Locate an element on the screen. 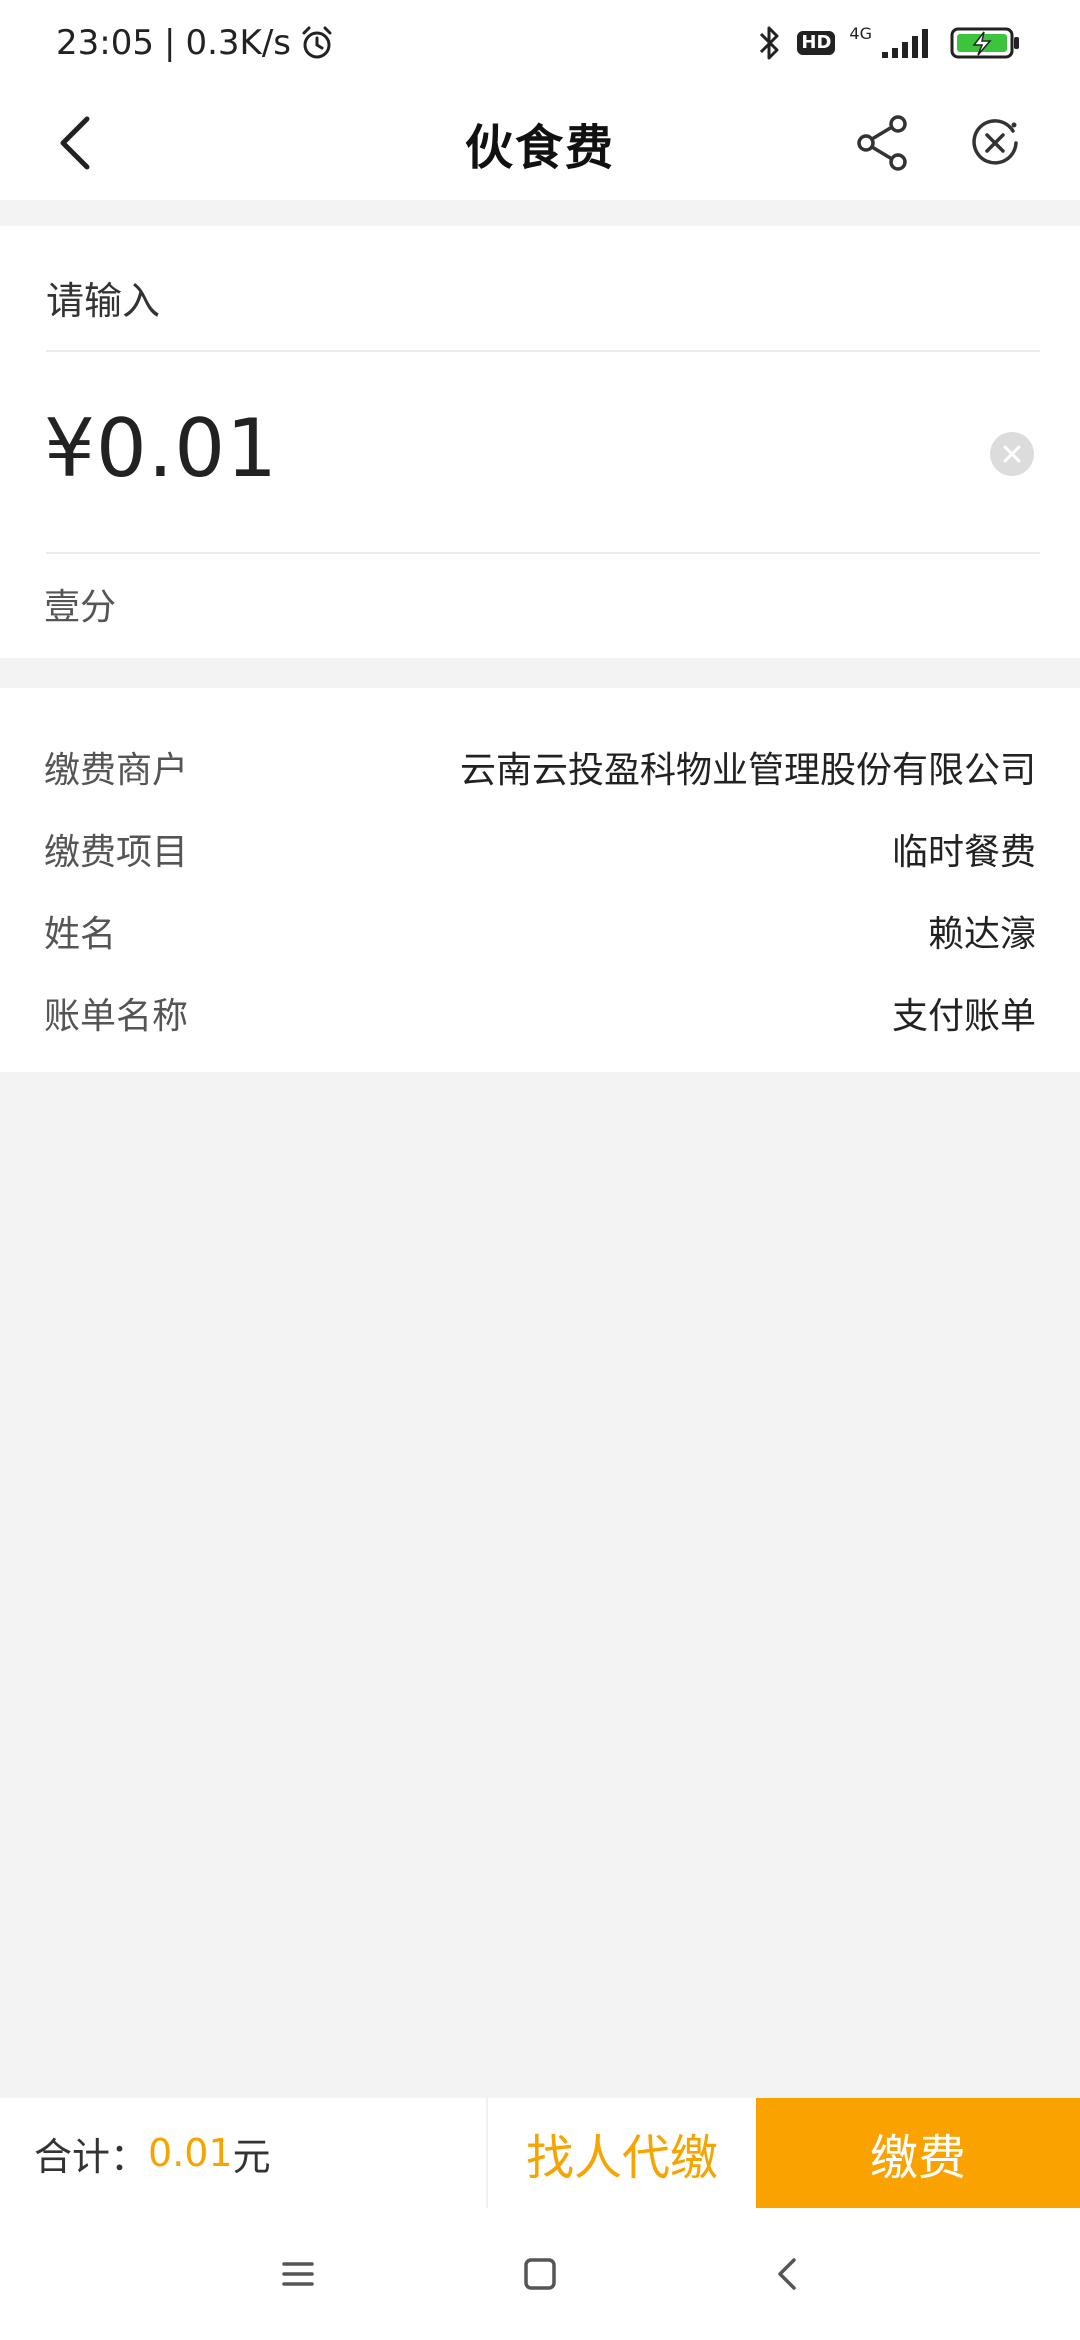 This screenshot has width=1080, height=2340. total-area: 合计： 0.01 元 is located at coordinates (244, 2153).